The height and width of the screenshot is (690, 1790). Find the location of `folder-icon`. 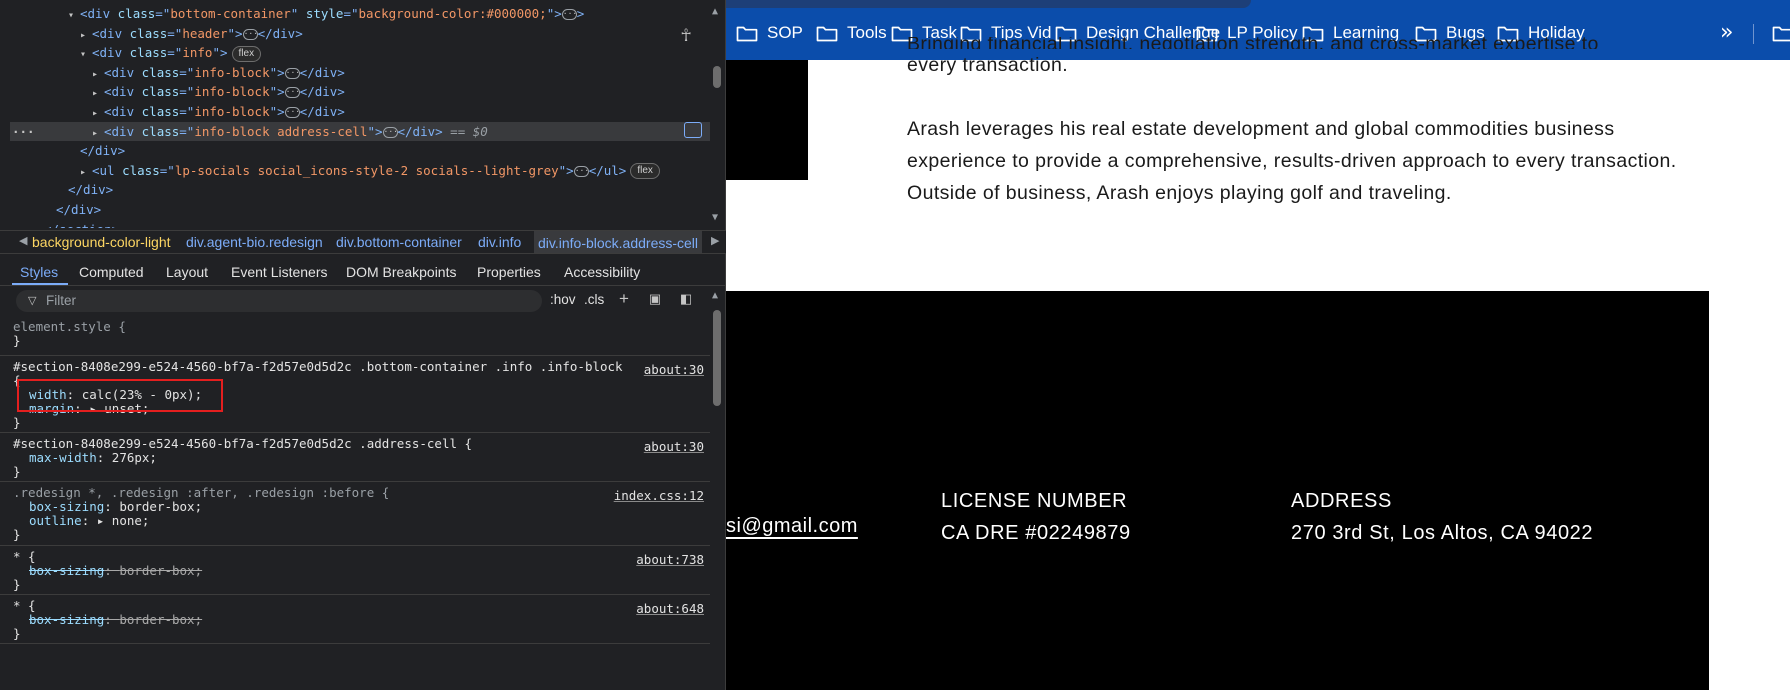

folder-icon is located at coordinates (827, 33).